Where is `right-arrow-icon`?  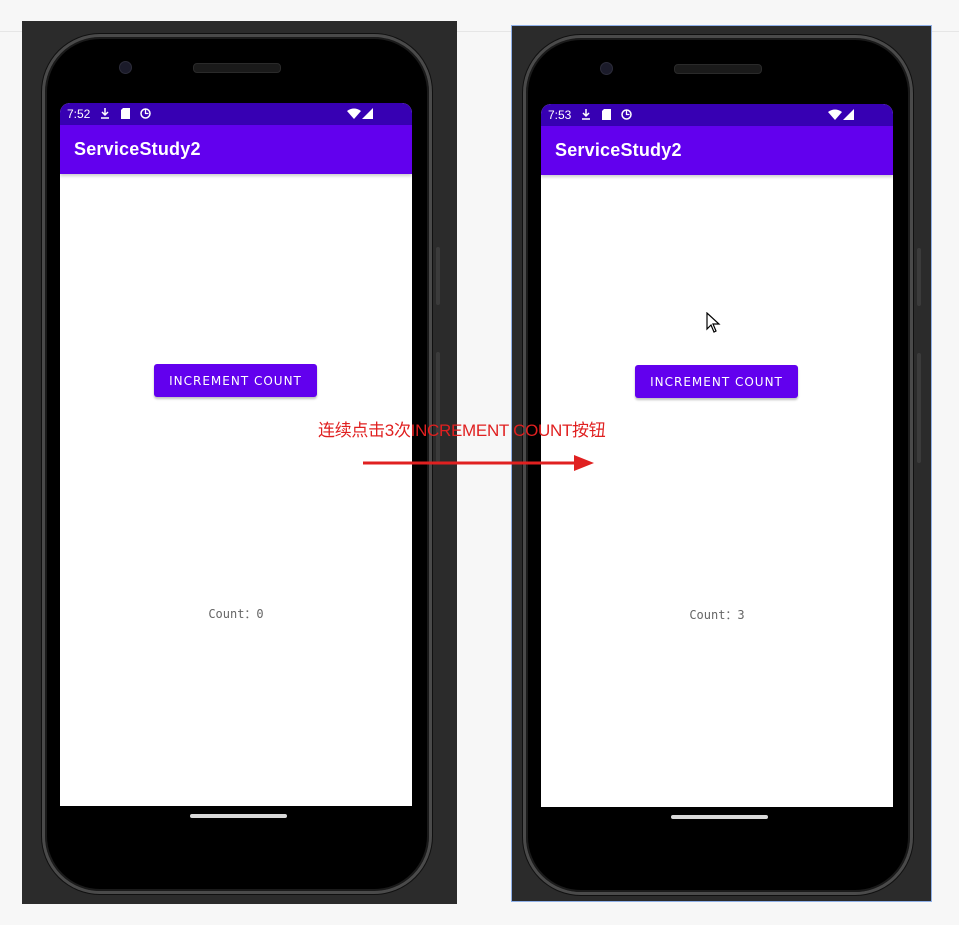 right-arrow-icon is located at coordinates (478, 463).